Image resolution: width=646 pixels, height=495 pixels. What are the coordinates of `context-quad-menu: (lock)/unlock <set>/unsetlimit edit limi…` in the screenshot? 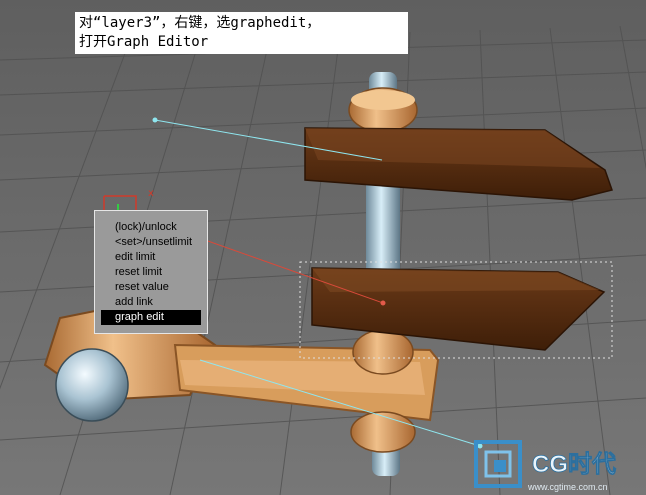 It's located at (151, 272).